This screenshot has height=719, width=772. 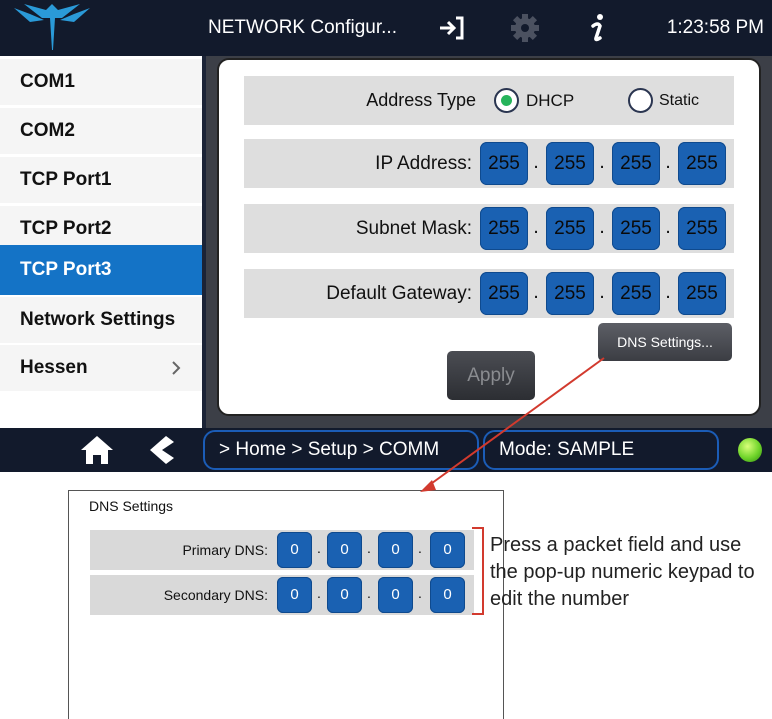 I want to click on secondary-dns-row: Secondary DNS: 0 . 0 . 0 . 0, so click(x=282, y=595).